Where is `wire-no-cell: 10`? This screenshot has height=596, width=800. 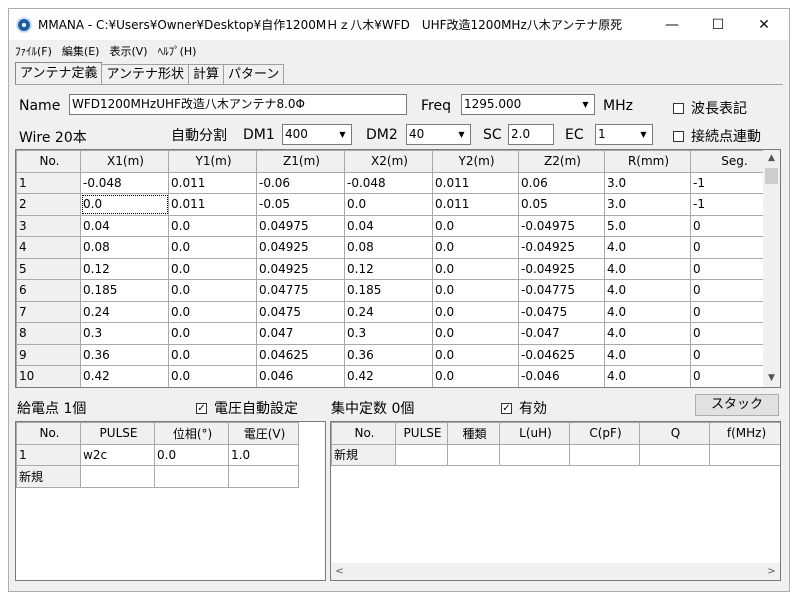
wire-no-cell: 10 is located at coordinates (48, 376).